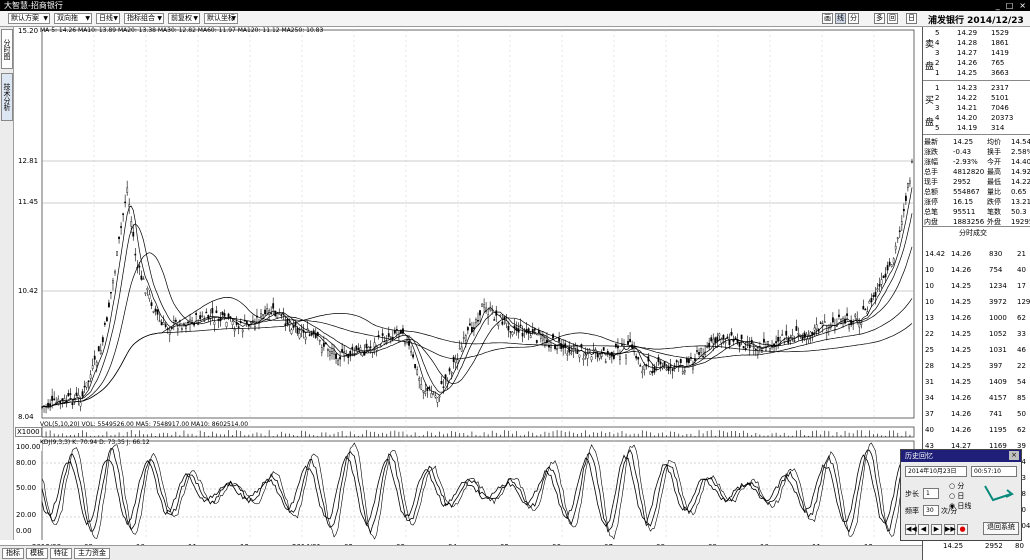  Describe the element at coordinates (61, 553) in the screenshot. I see `tab-feature: 特征` at that location.